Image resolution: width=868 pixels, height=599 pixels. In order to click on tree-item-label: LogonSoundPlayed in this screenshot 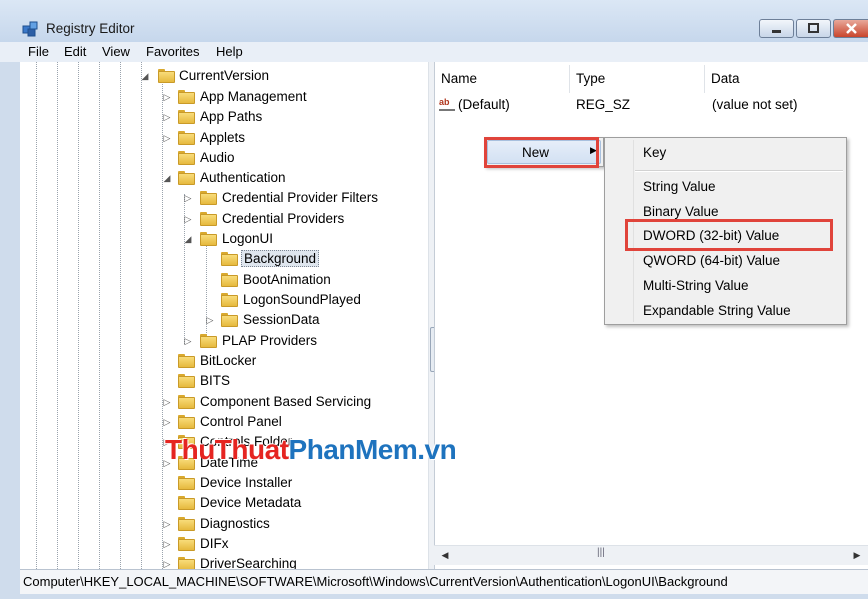, I will do `click(302, 299)`.